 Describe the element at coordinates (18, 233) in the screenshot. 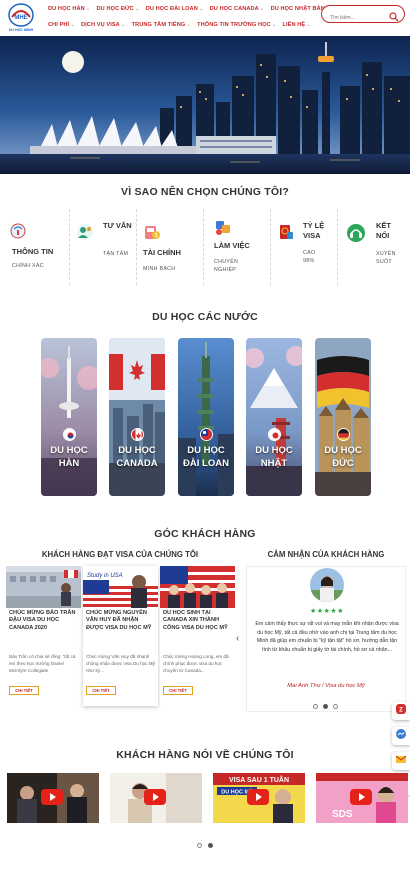

I see `info-icon` at that location.